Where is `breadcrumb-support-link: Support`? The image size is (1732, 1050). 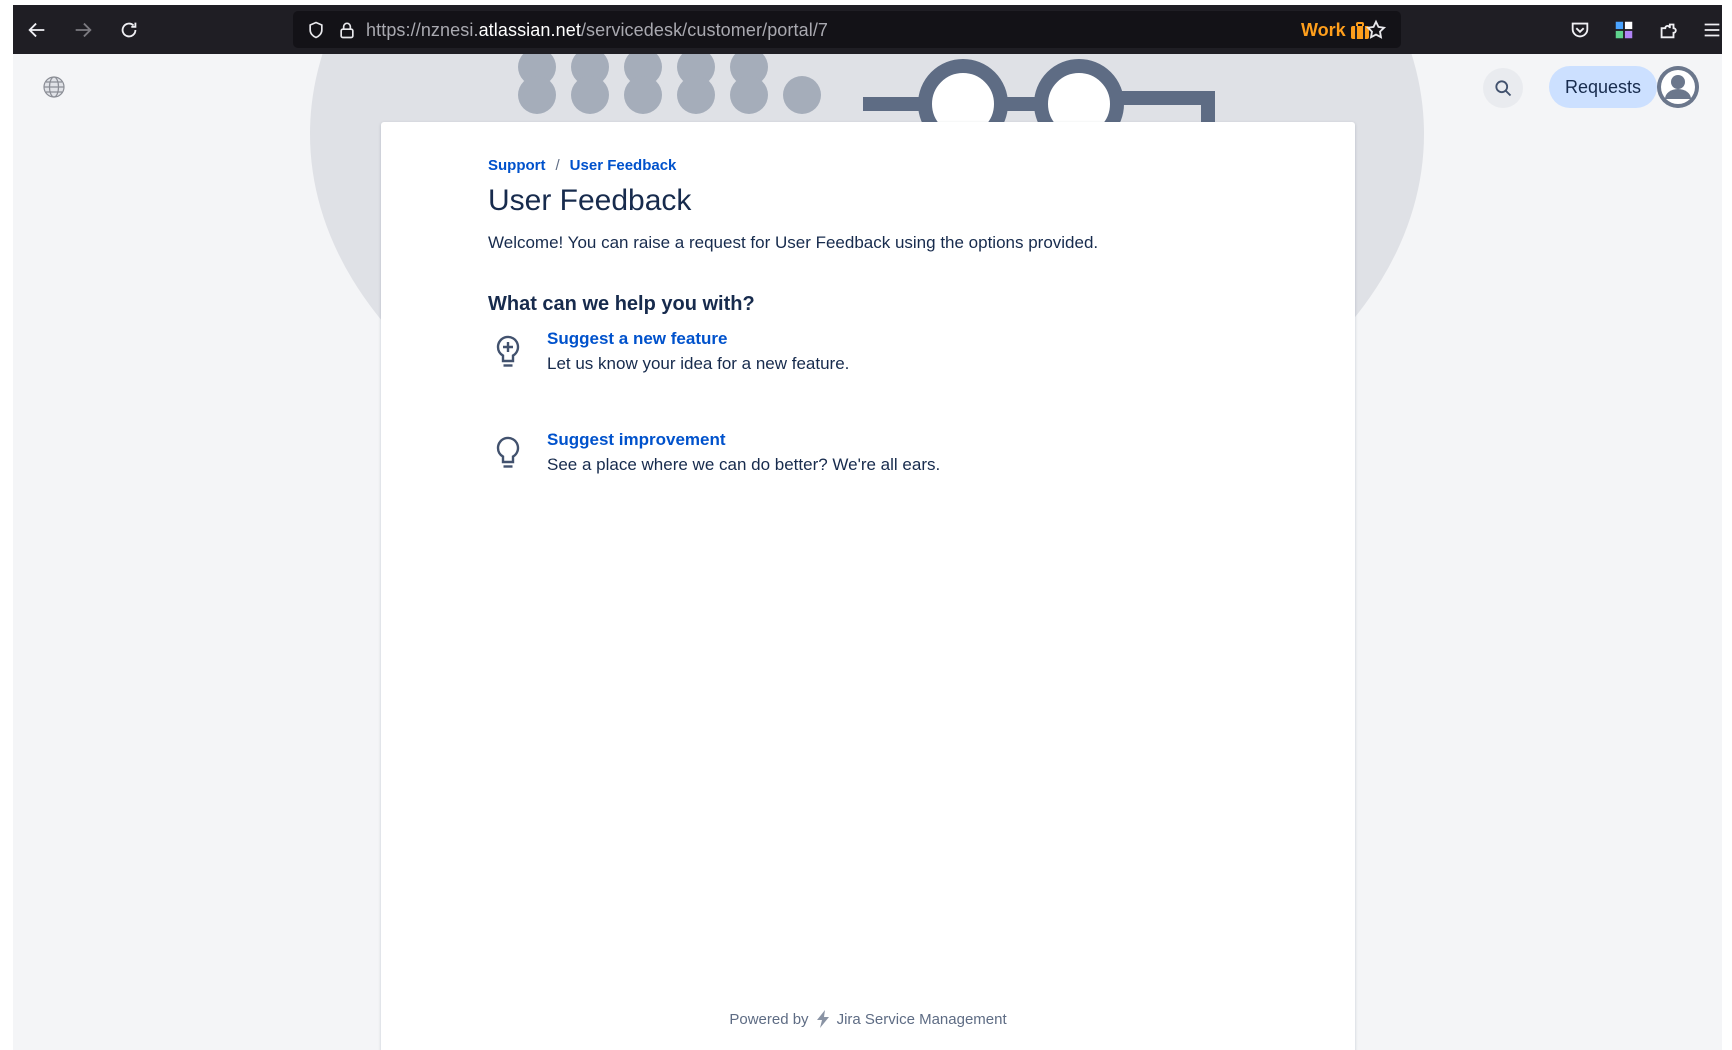
breadcrumb-support-link: Support is located at coordinates (517, 165).